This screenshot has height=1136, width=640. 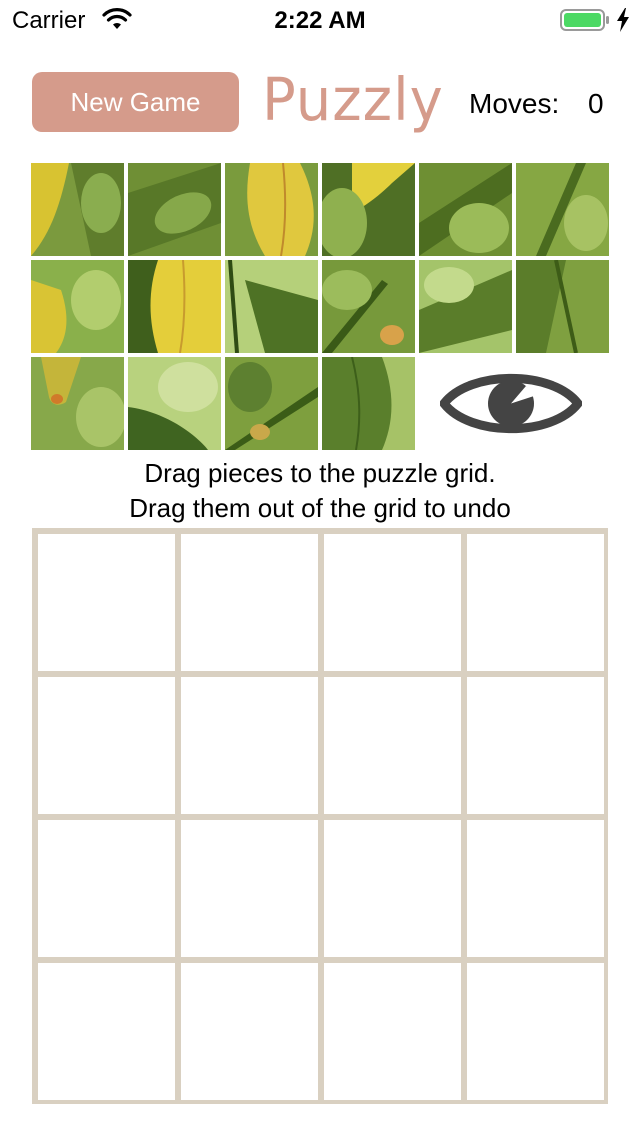 I want to click on moves-counter: 0, so click(x=596, y=103).